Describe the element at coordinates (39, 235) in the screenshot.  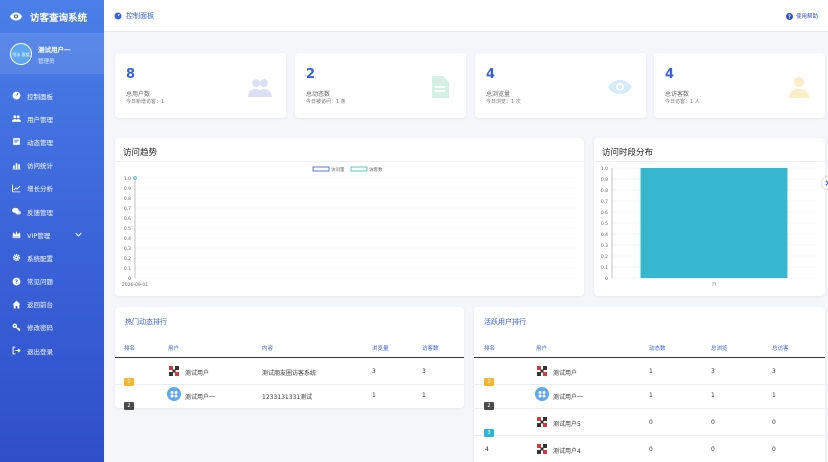
I see `sidebar-item-label: VIP管理` at that location.